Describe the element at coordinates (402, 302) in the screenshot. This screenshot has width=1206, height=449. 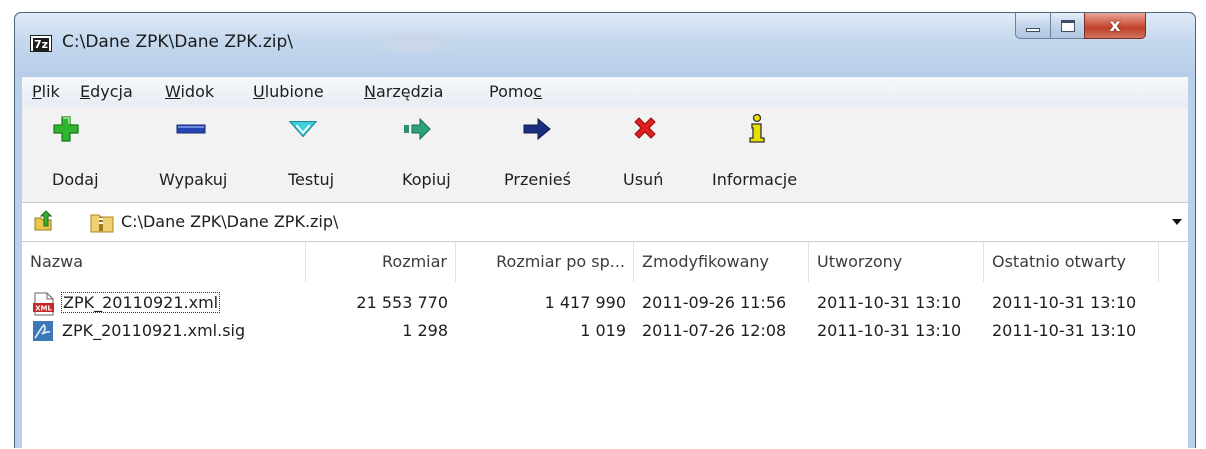
I see `file-size: 21 553 770` at that location.